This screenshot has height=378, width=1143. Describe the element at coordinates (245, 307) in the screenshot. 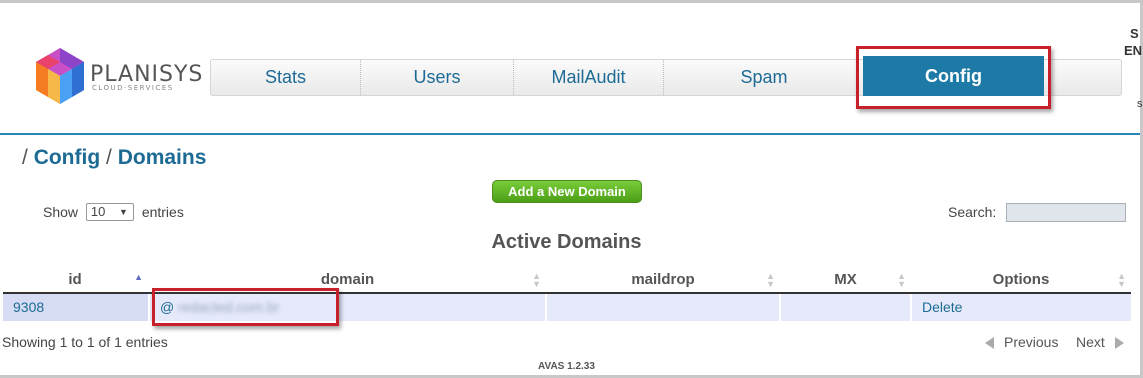

I see `domain-cell-highlight-box` at that location.